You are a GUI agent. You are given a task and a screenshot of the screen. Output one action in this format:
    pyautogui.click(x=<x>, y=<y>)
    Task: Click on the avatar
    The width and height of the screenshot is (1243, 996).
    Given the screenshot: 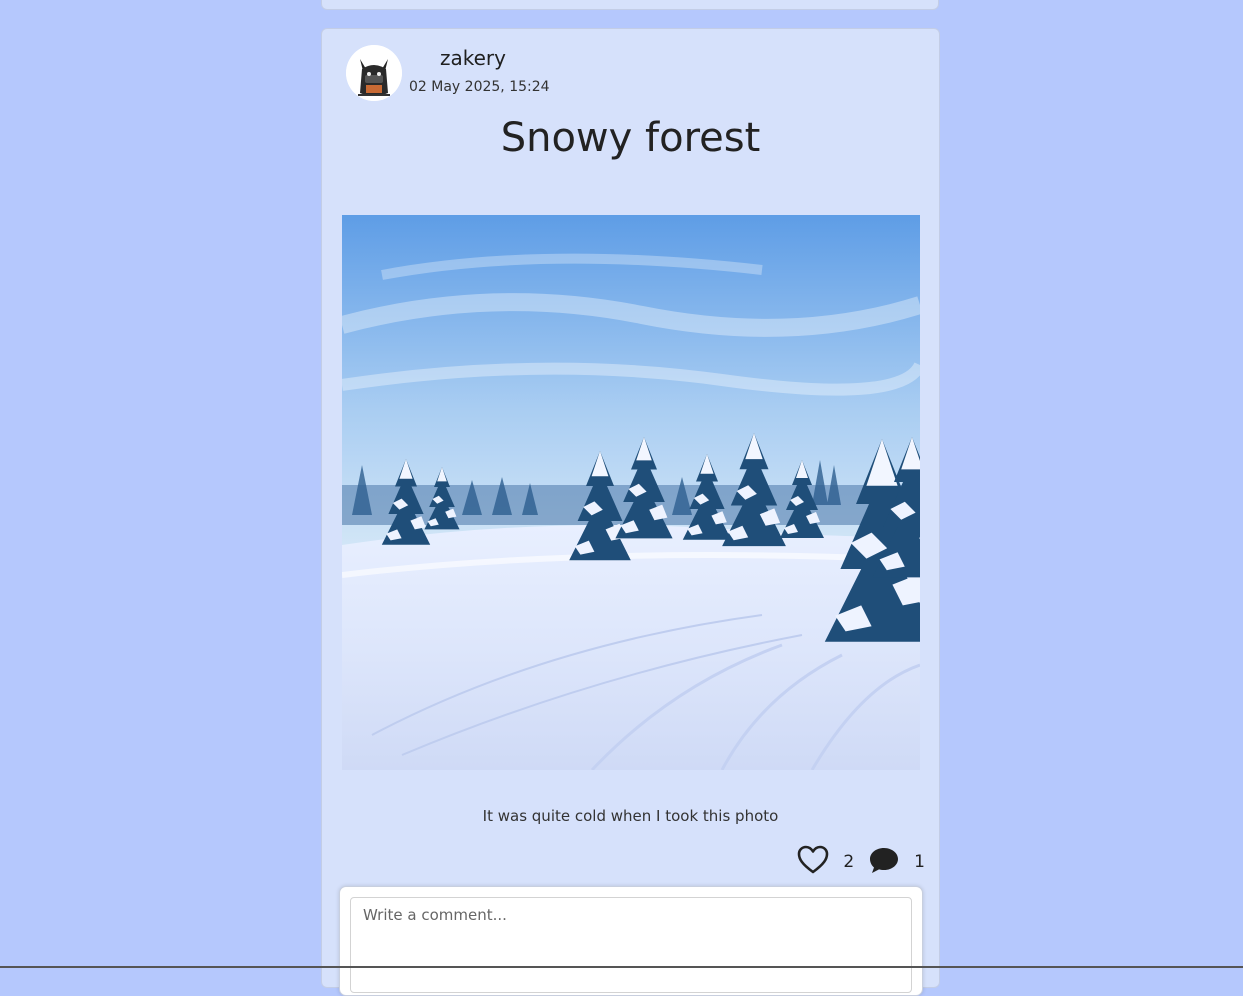 What is the action you would take?
    pyautogui.click(x=374, y=73)
    